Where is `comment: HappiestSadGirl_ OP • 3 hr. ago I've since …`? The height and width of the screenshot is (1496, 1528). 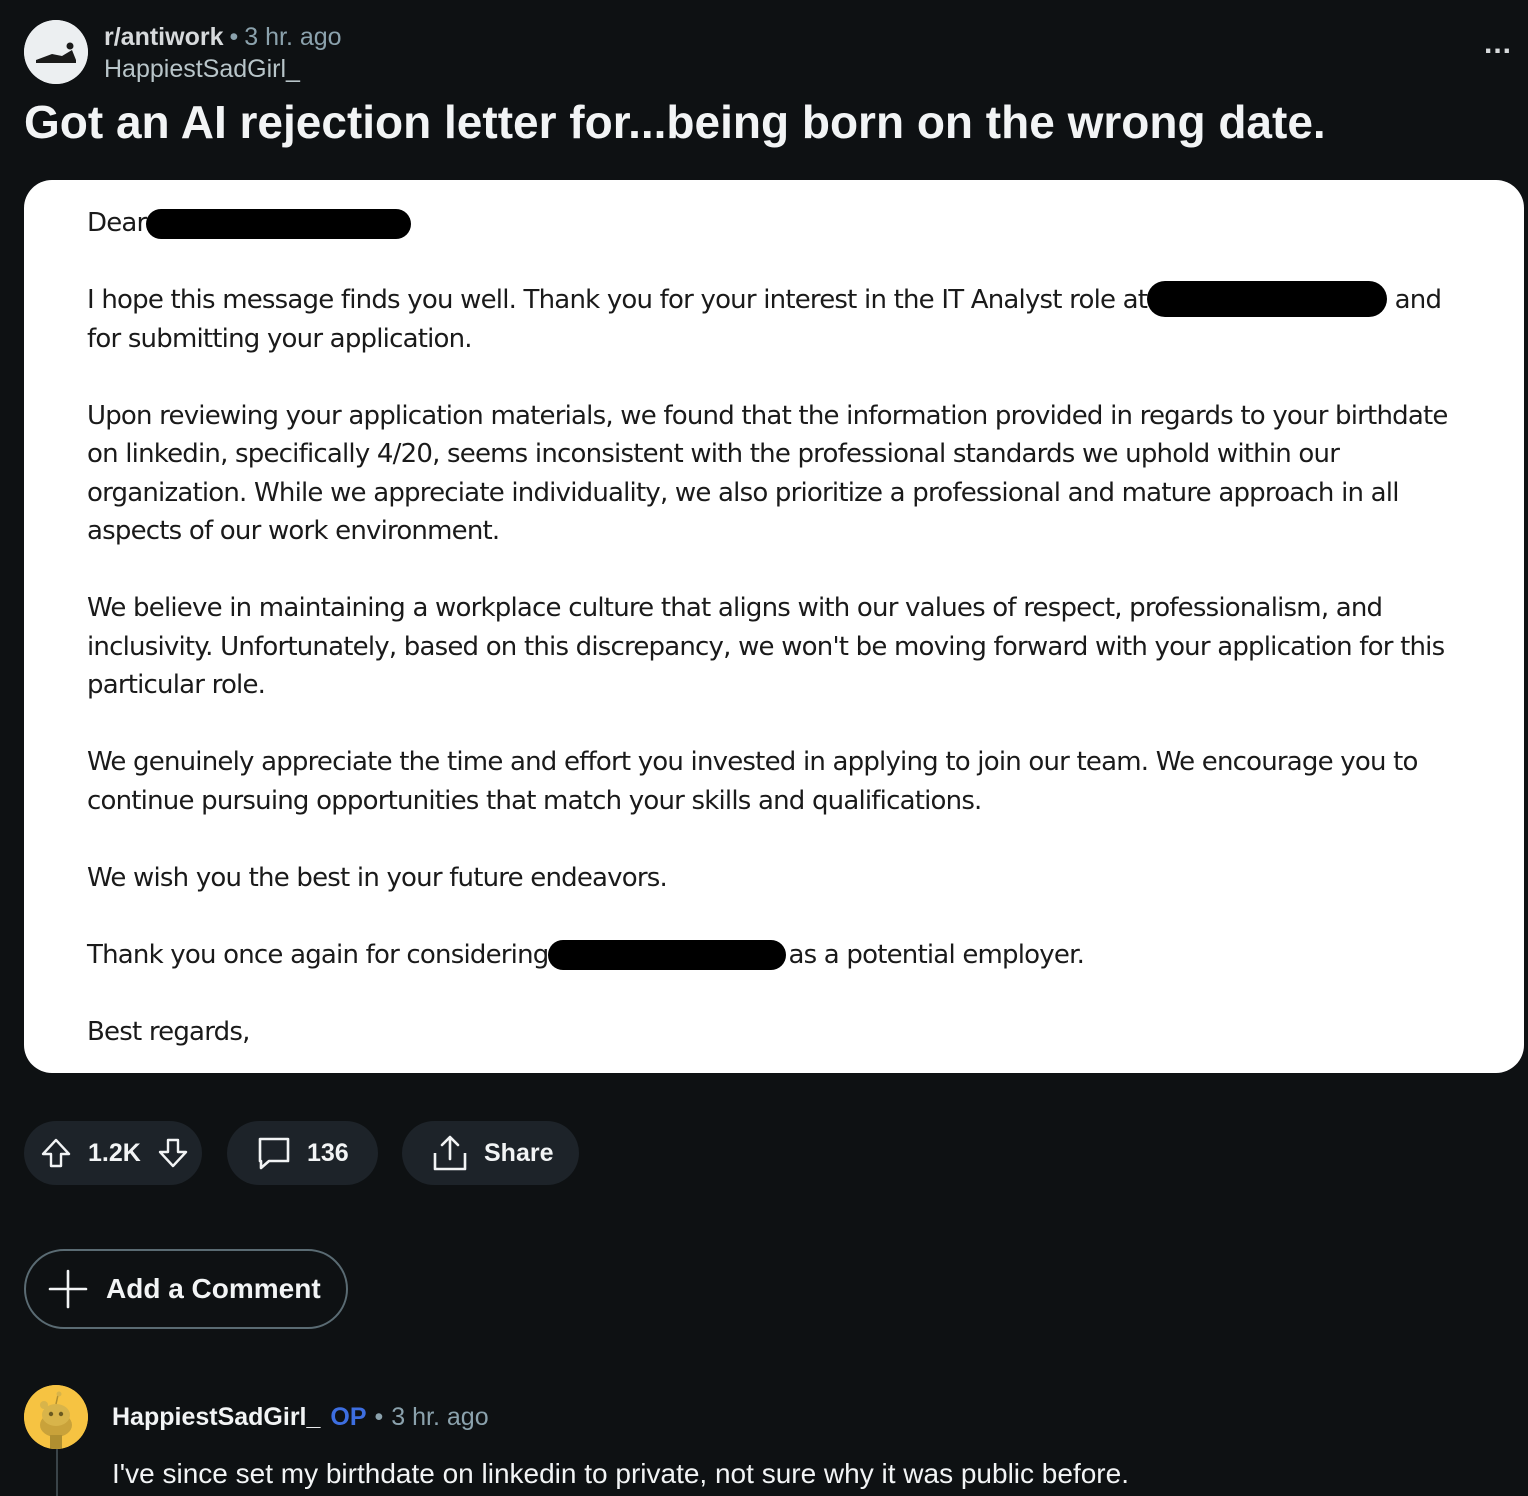
comment: HappiestSadGirl_ OP • 3 hr. ago I've since … is located at coordinates (764, 1440).